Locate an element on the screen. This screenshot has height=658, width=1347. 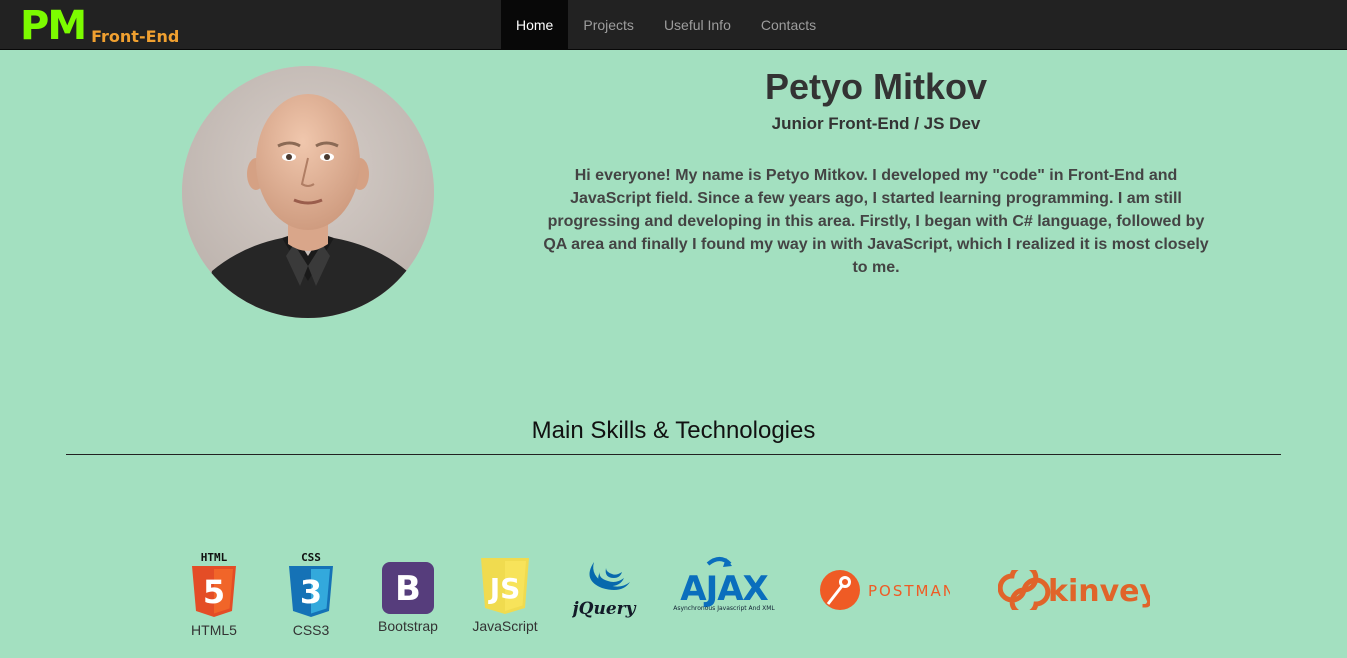
brand-pm: PM is located at coordinates (53, 26).